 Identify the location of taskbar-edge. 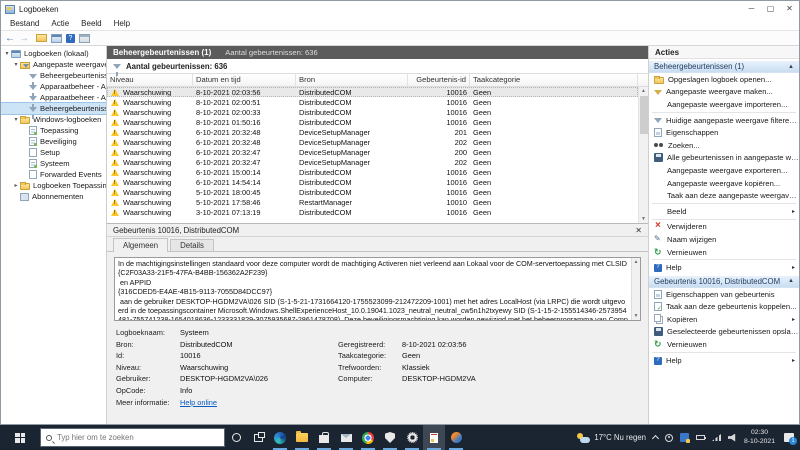
(280, 437).